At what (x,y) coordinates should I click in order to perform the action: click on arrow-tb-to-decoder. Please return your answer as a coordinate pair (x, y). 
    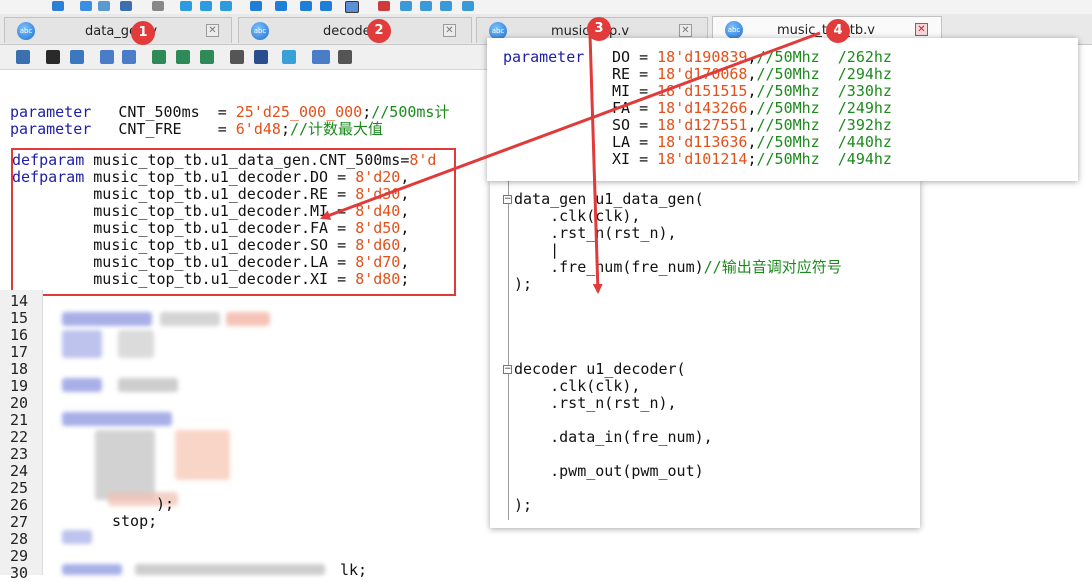
    Looking at the image, I should click on (595, 163).